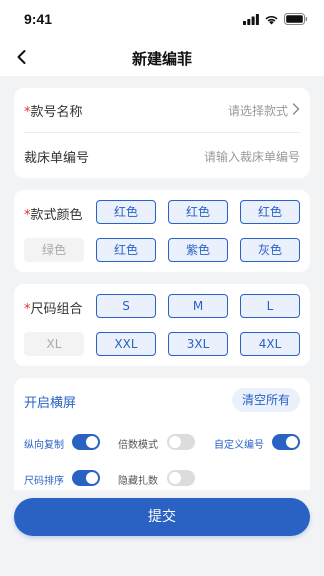  I want to click on size-chip: XXL, so click(126, 344).